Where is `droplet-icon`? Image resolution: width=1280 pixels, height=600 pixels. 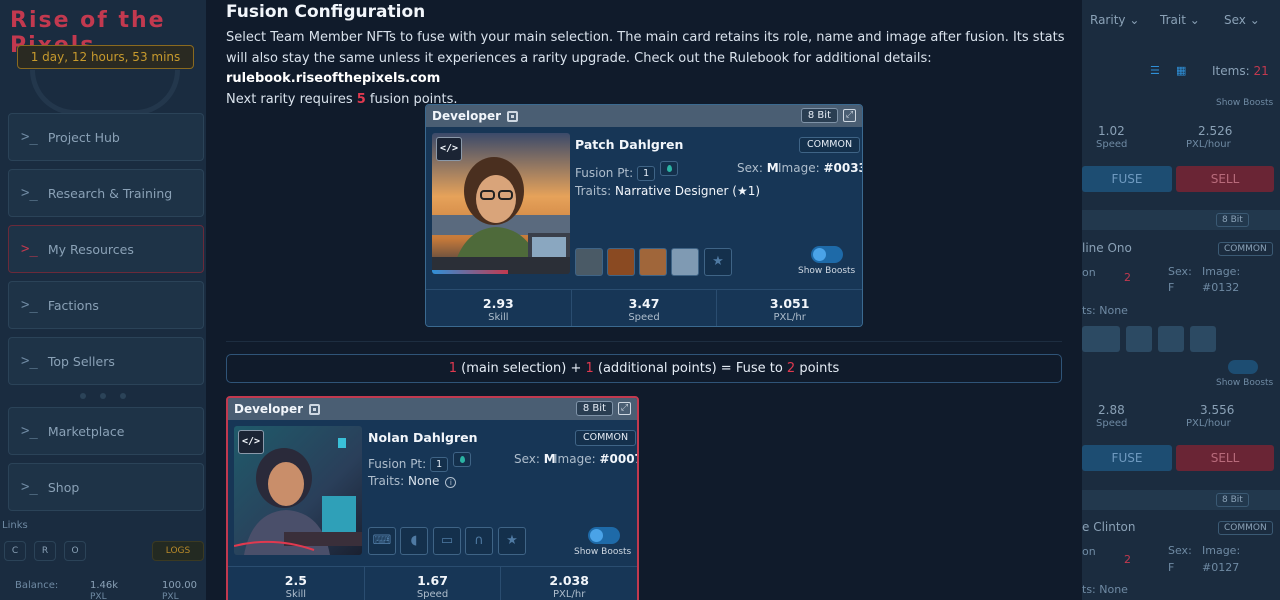
droplet-icon is located at coordinates (669, 168).